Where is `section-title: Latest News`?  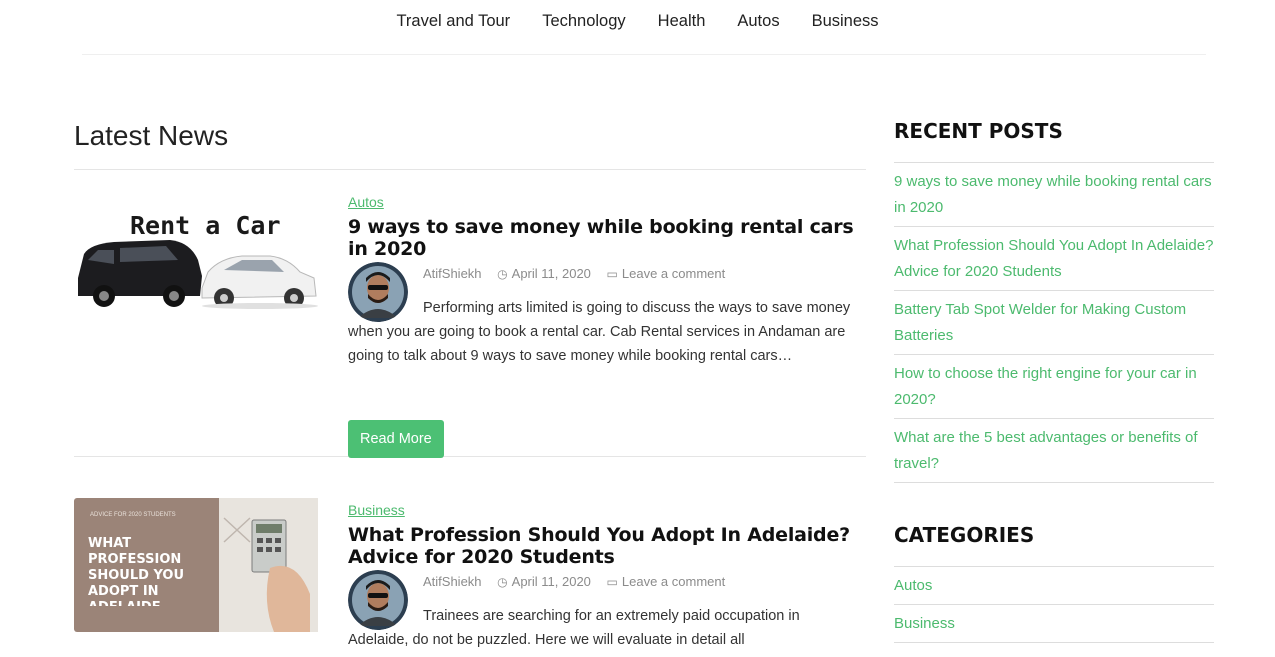 section-title: Latest News is located at coordinates (151, 135).